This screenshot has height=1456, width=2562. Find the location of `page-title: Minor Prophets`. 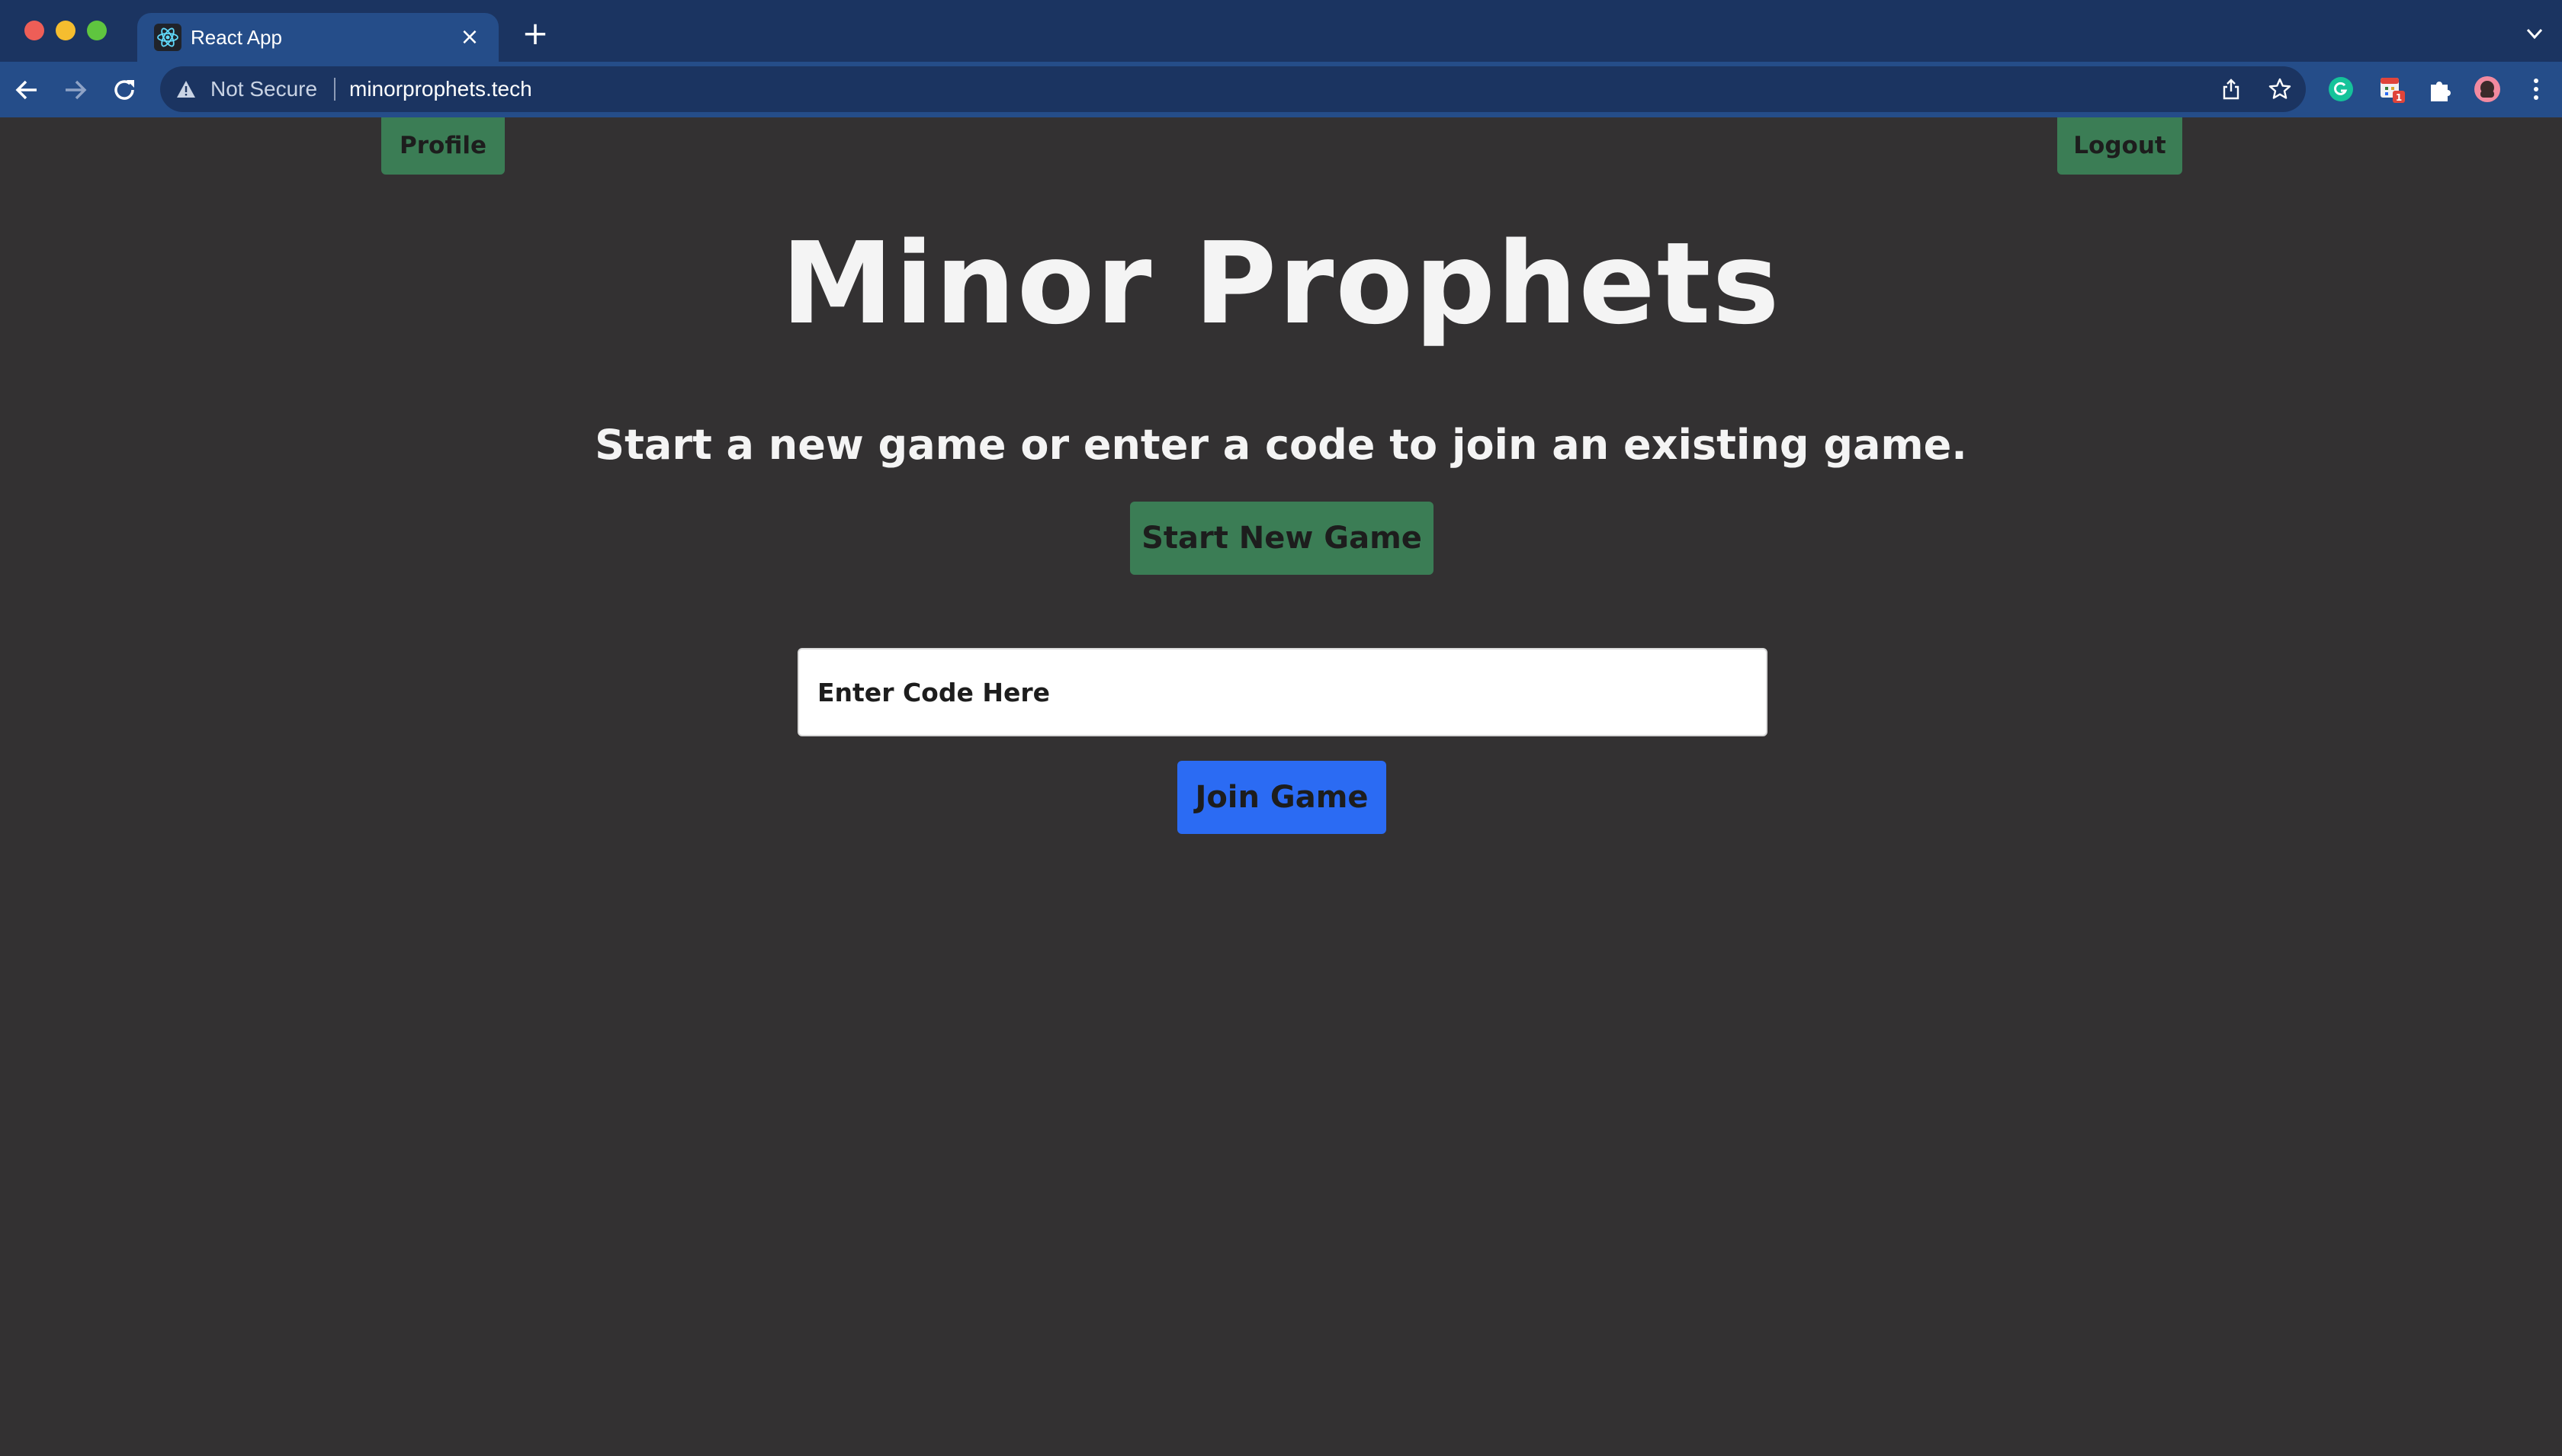

page-title: Minor Prophets is located at coordinates (1281, 283).